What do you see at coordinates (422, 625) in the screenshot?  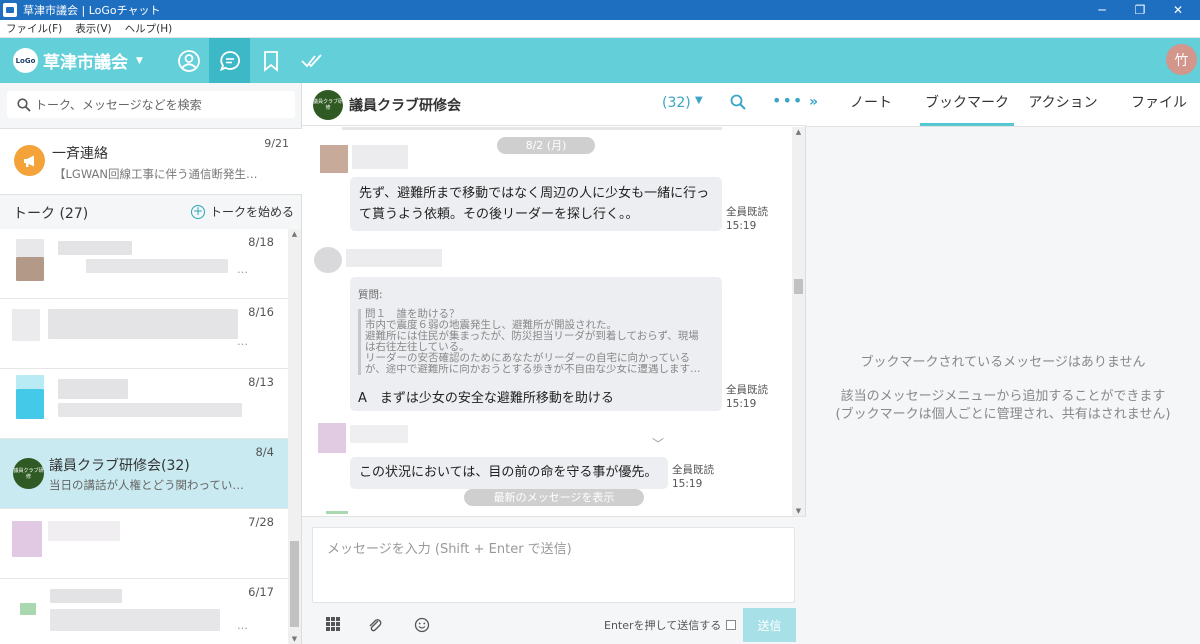 I see `emoji-icon` at bounding box center [422, 625].